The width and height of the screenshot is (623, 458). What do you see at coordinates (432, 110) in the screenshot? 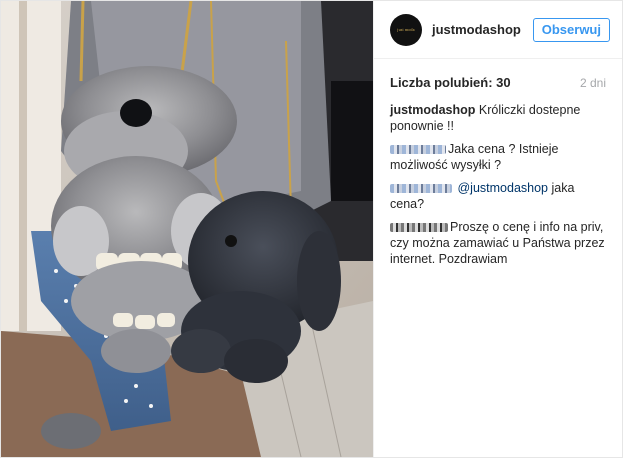
I see `caption-username: justmodashop` at bounding box center [432, 110].